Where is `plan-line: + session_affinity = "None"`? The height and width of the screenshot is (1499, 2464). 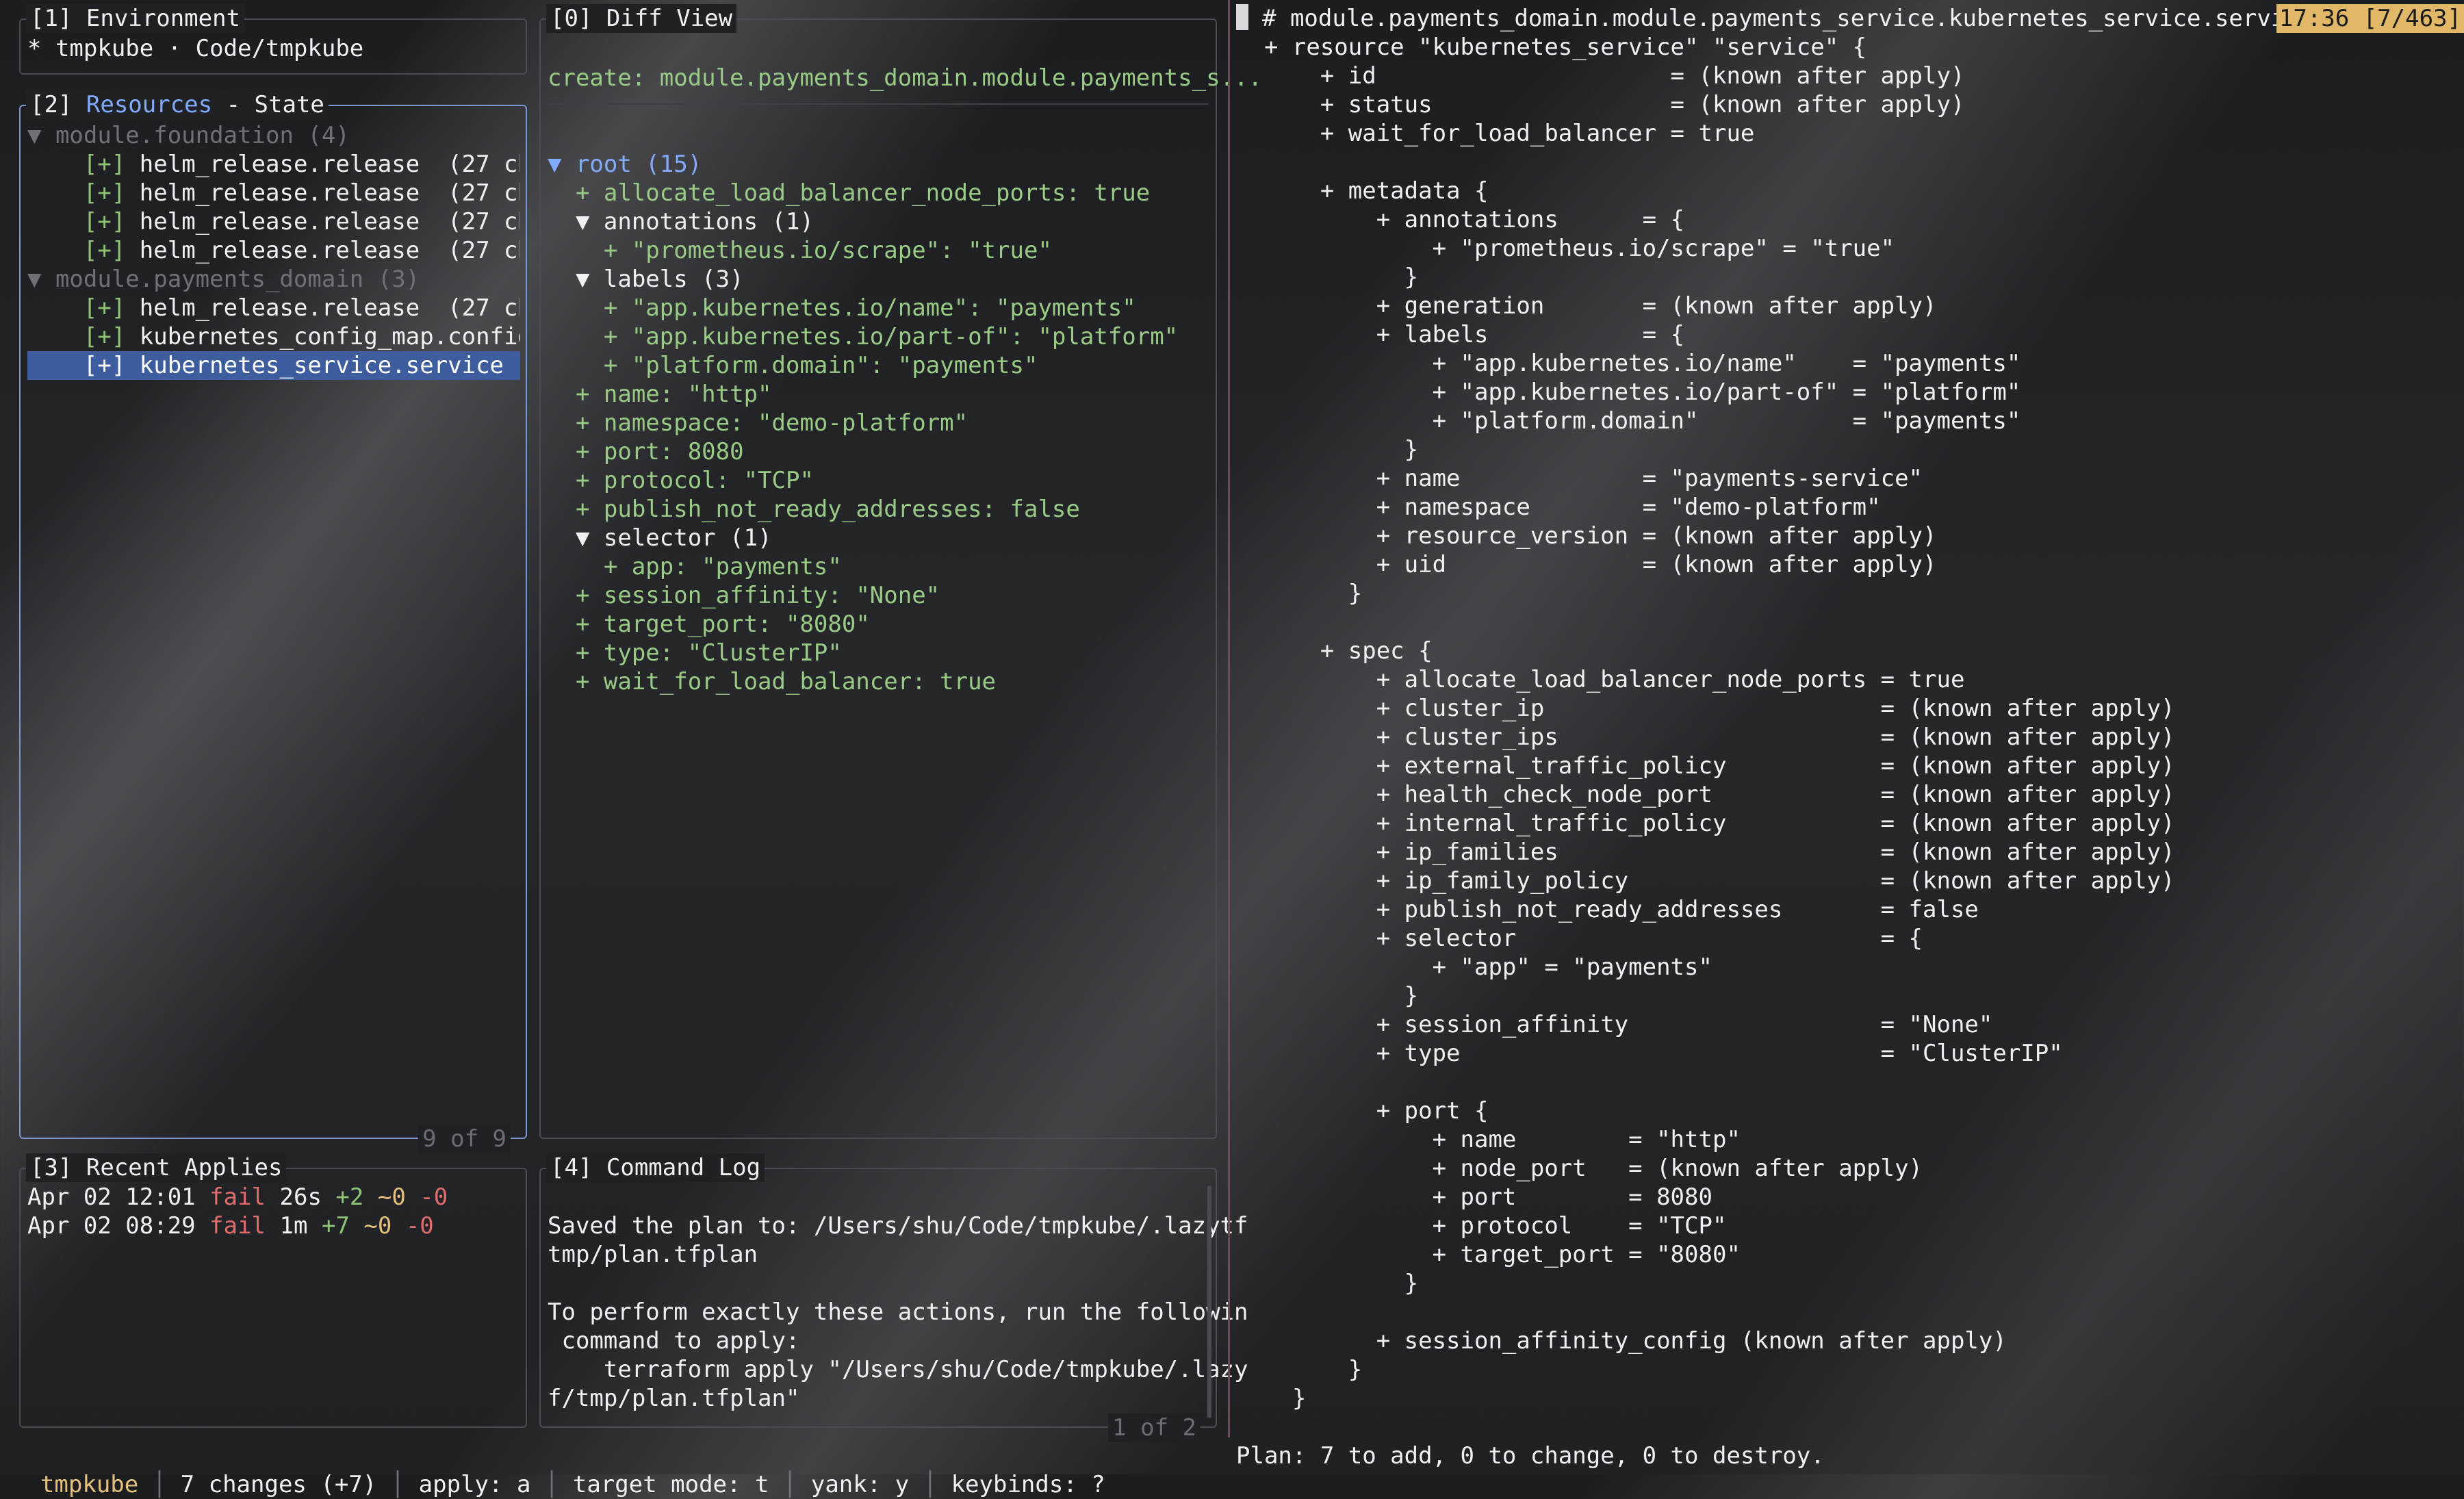 plan-line: + session_affinity = "None" is located at coordinates (1614, 1024).